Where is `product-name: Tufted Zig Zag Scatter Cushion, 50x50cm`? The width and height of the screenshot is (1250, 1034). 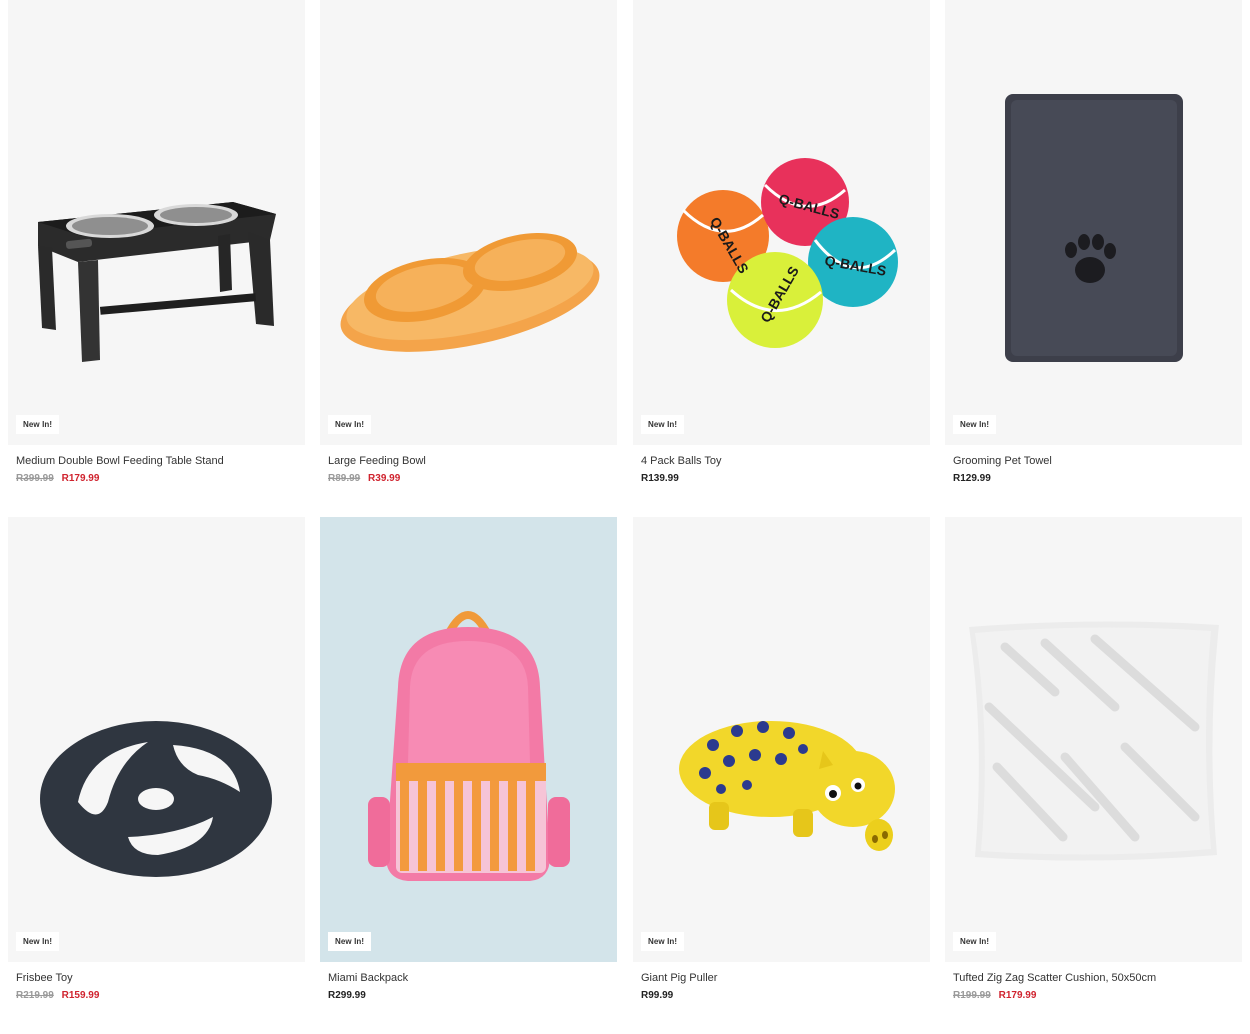 product-name: Tufted Zig Zag Scatter Cushion, 50x50cm is located at coordinates (1097, 978).